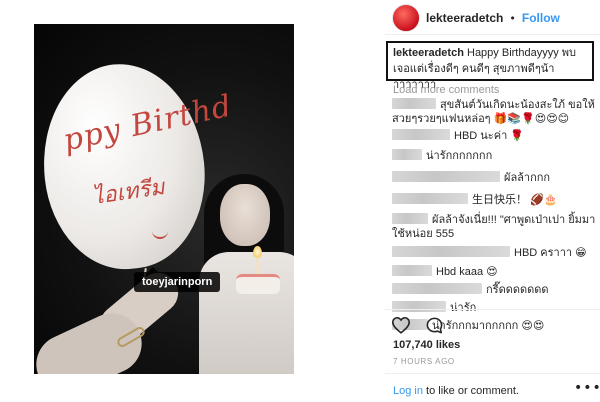 This screenshot has width=600, height=402. What do you see at coordinates (460, 272) in the screenshot?
I see `comment-text: Hbd kaaa` at bounding box center [460, 272].